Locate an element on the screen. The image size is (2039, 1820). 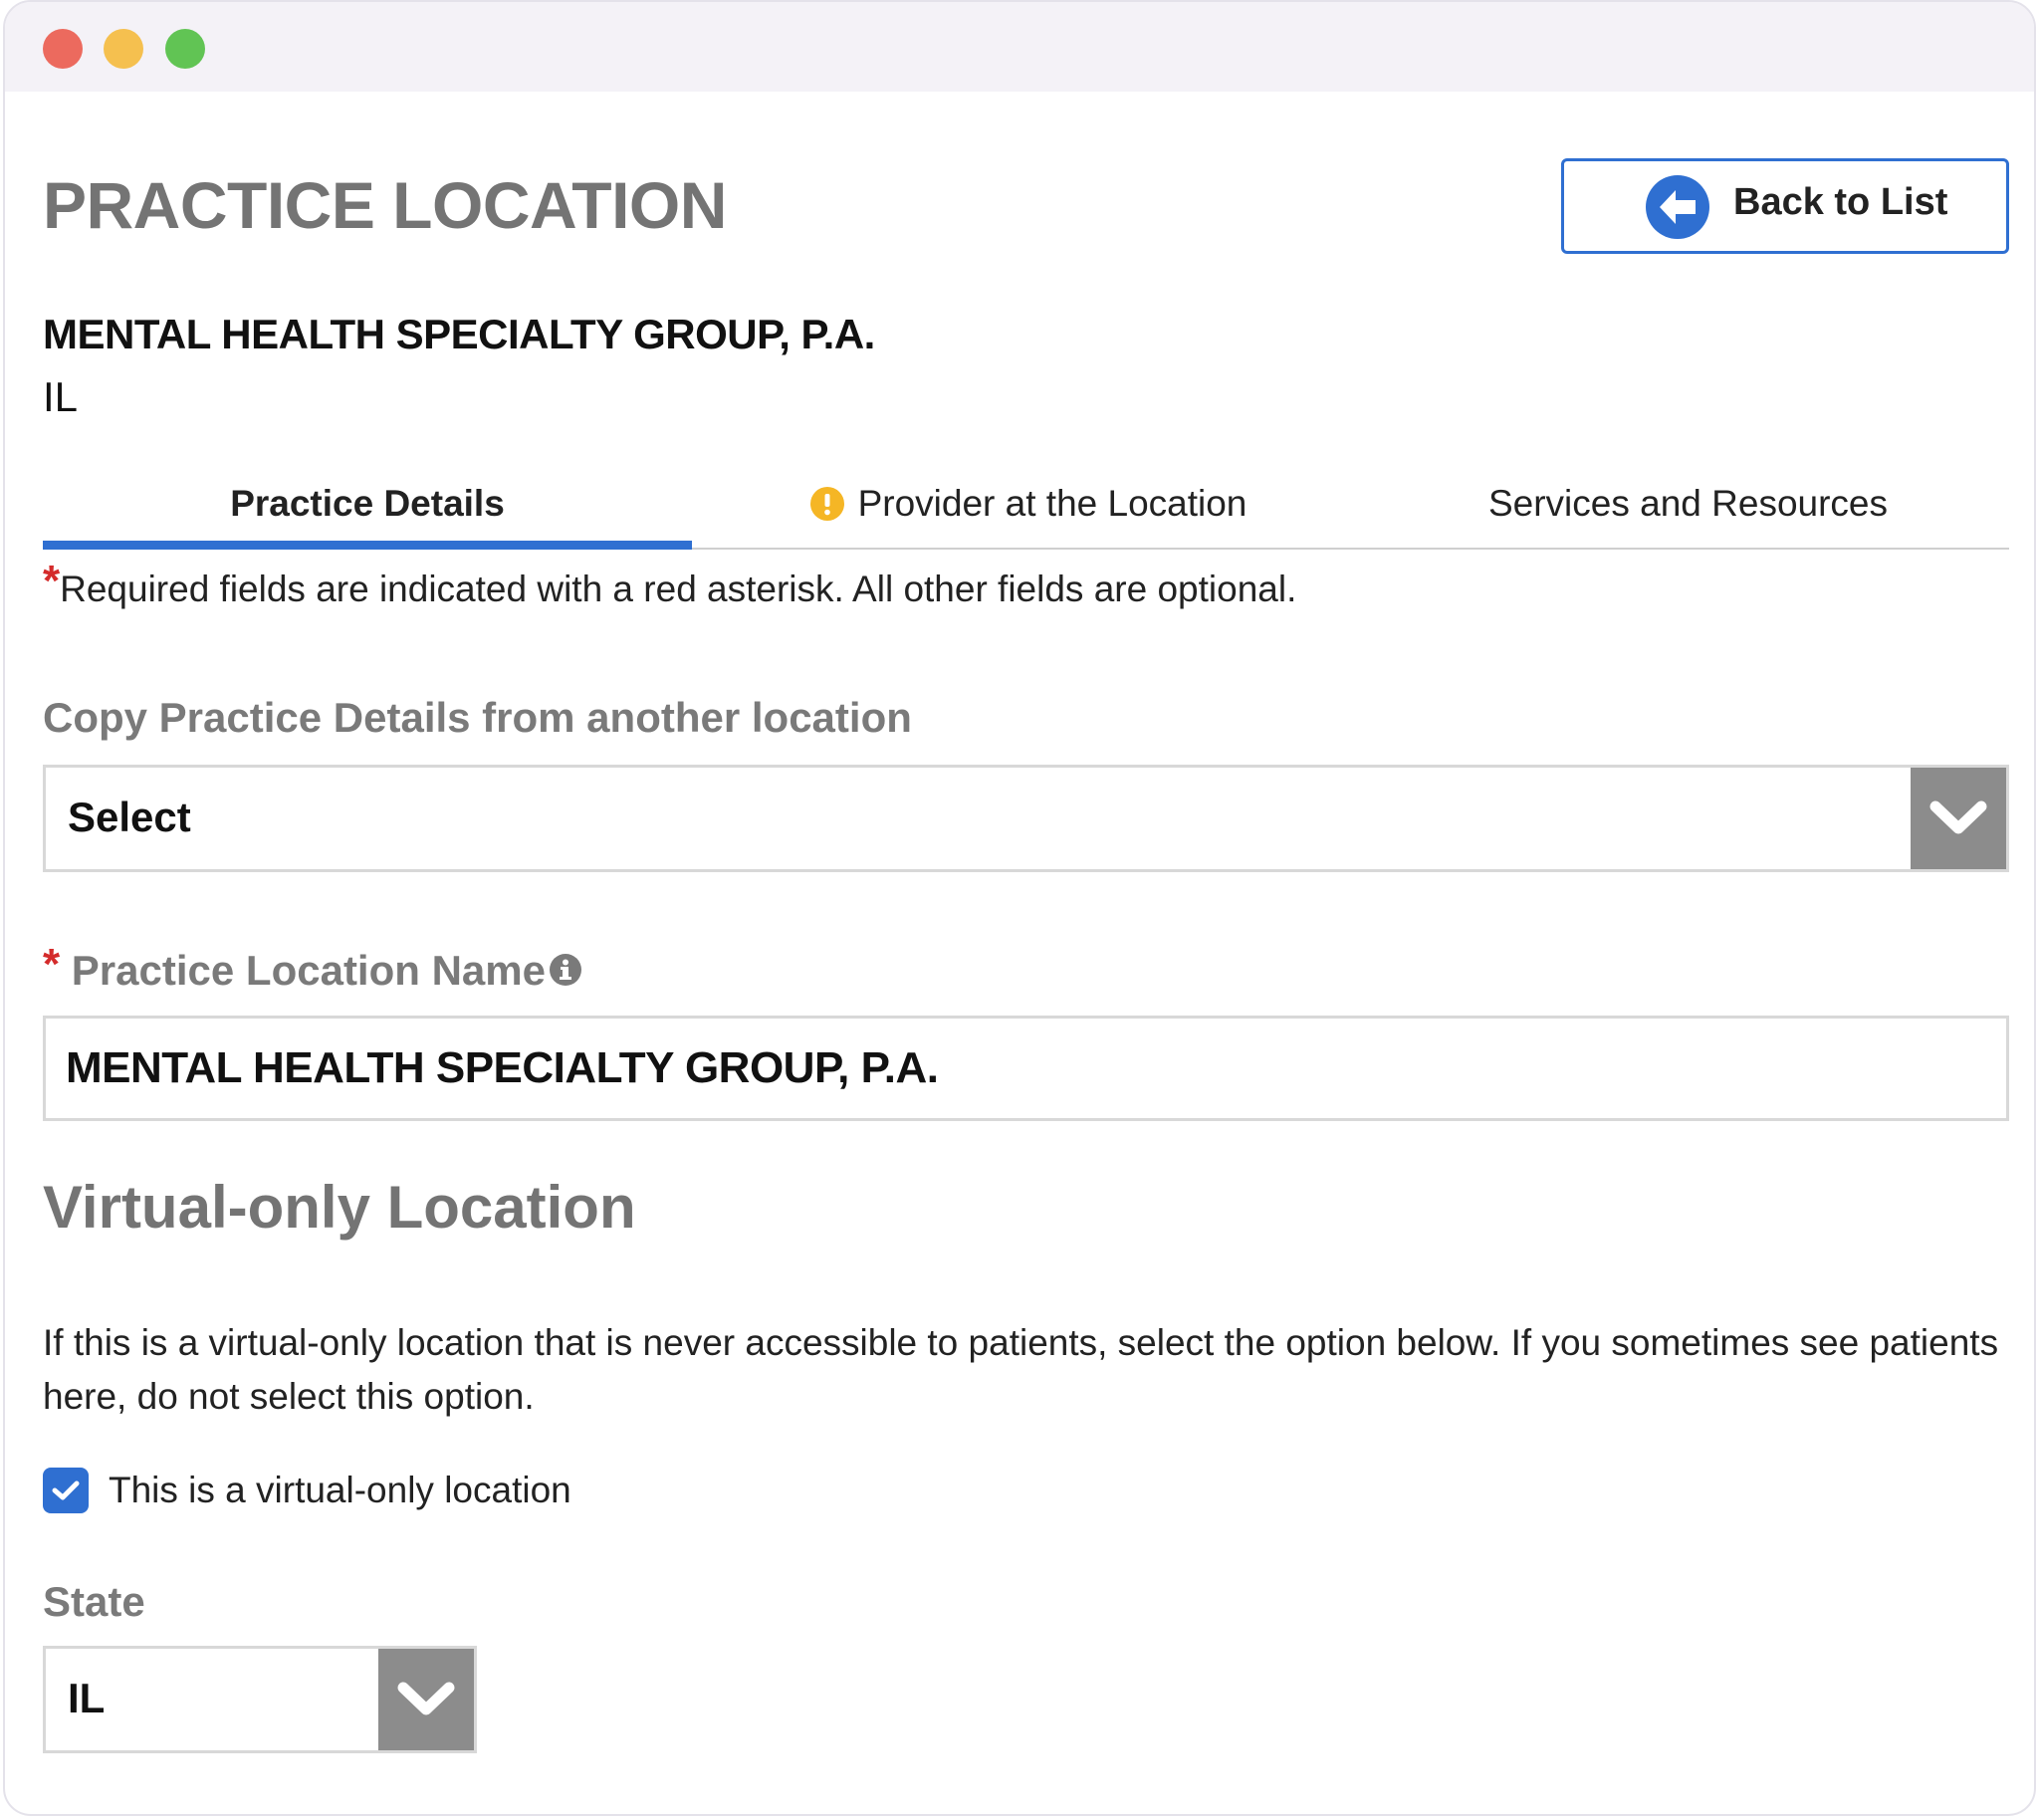
location-name-input is located at coordinates (1026, 1068).